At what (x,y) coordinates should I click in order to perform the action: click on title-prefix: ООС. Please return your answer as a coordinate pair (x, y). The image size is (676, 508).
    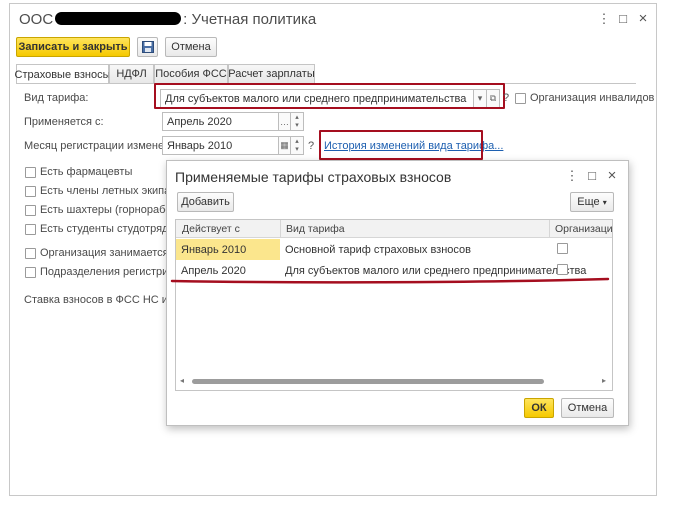
    Looking at the image, I should click on (36, 19).